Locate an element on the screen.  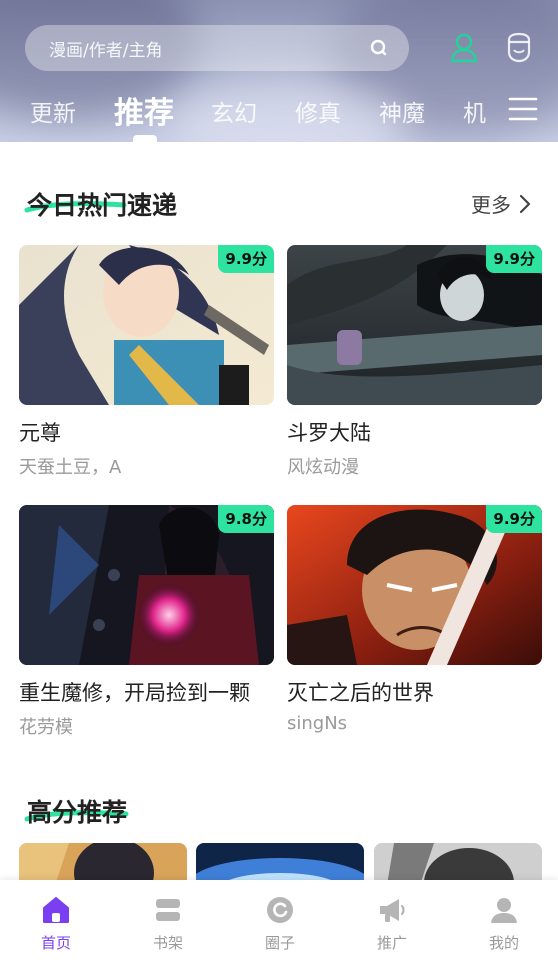
section-title-hot: 今日热门速递 is located at coordinates (102, 205).